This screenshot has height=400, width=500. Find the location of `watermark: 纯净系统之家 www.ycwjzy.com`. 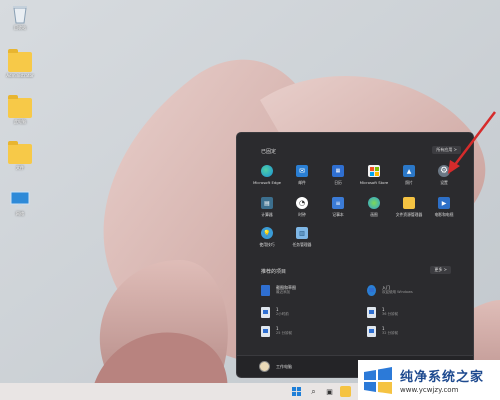

watermark: 纯净系统之家 www.ycwjzy.com is located at coordinates (429, 380).